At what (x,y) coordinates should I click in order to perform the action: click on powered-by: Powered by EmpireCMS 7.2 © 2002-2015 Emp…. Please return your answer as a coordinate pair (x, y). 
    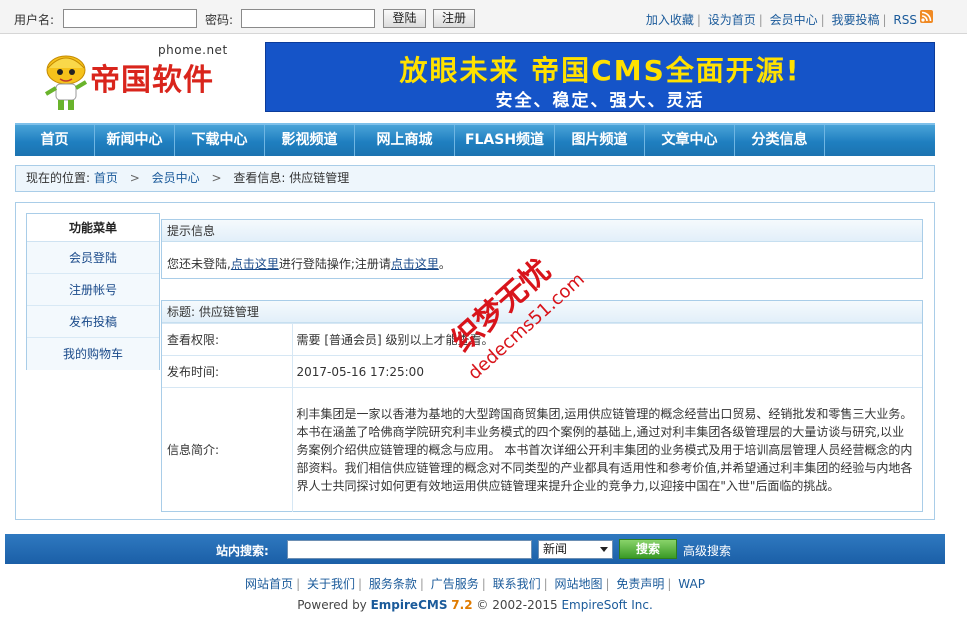
    Looking at the image, I should click on (475, 605).